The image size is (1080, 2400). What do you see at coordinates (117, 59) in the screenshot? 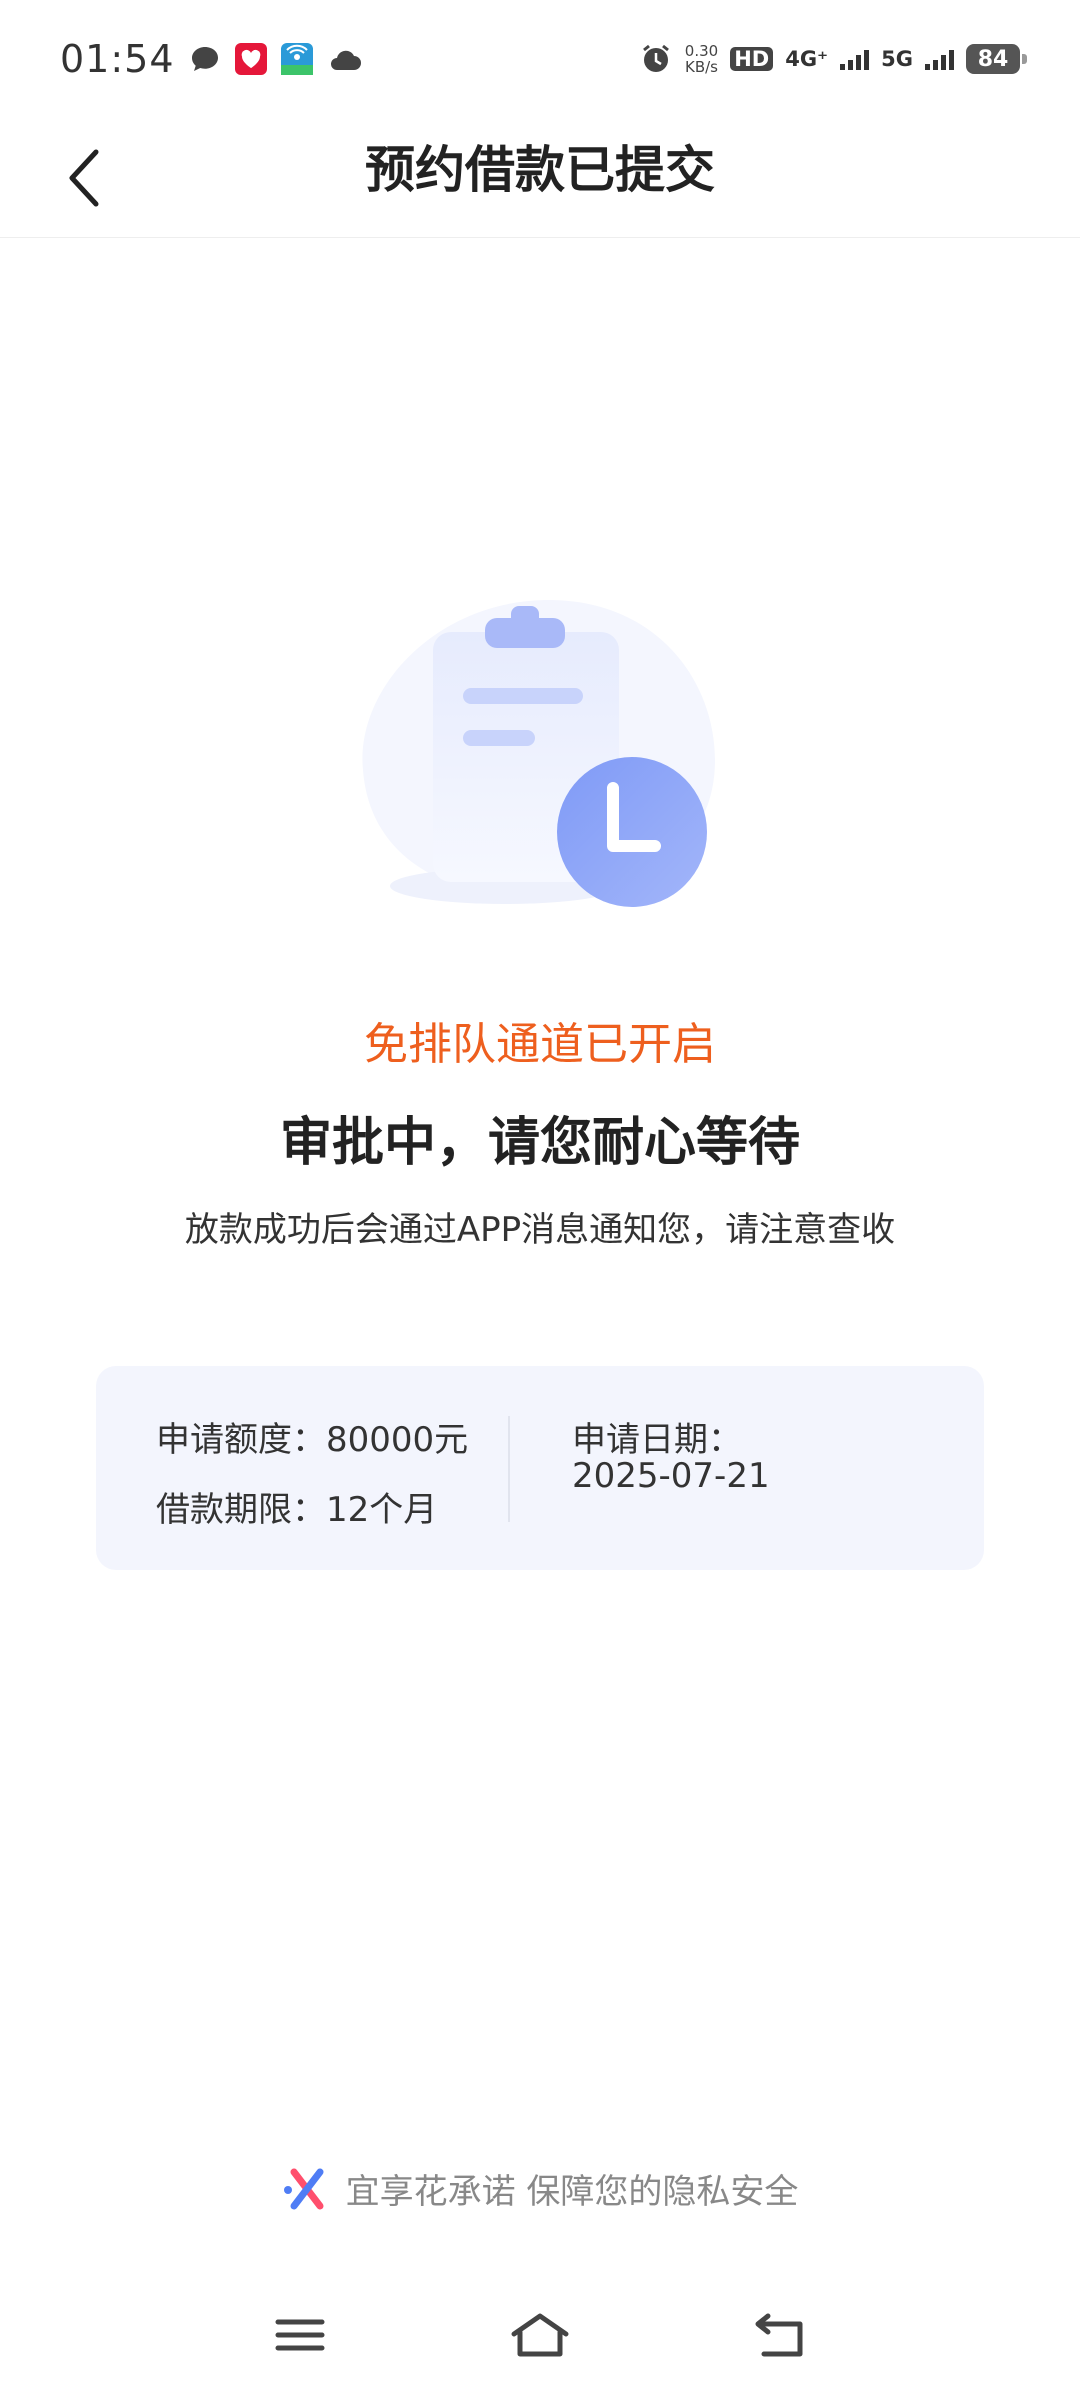
I see `status-time: 01:54` at bounding box center [117, 59].